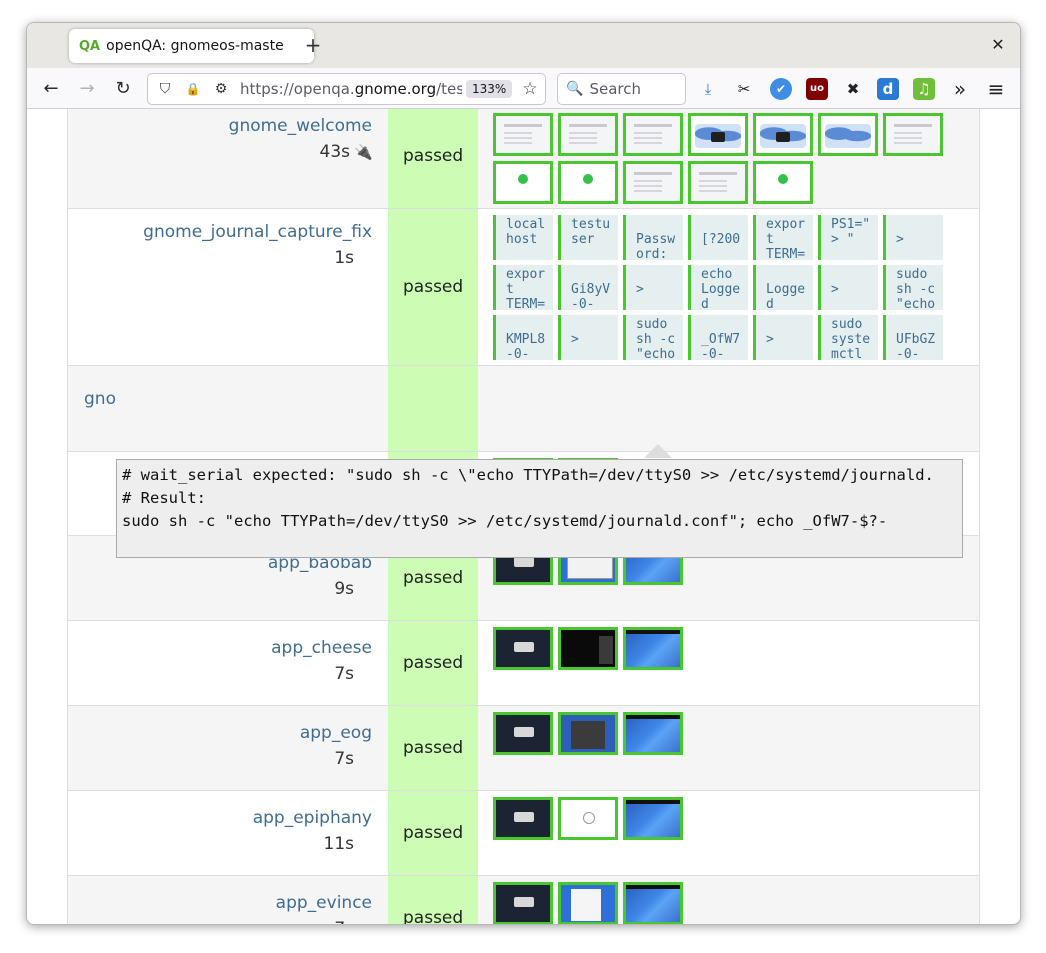 The height and width of the screenshot is (953, 1046). I want to click on forward-button: →, so click(87, 89).